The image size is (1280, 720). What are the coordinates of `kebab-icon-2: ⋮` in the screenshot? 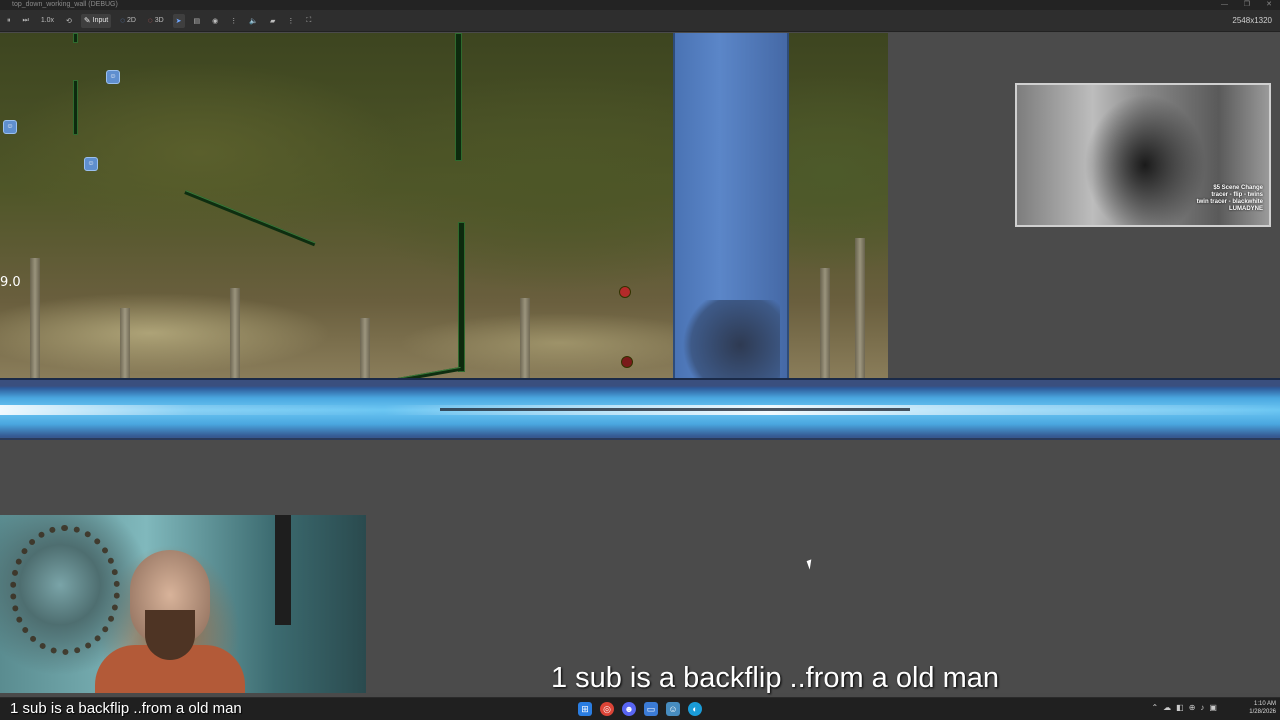 It's located at (291, 21).